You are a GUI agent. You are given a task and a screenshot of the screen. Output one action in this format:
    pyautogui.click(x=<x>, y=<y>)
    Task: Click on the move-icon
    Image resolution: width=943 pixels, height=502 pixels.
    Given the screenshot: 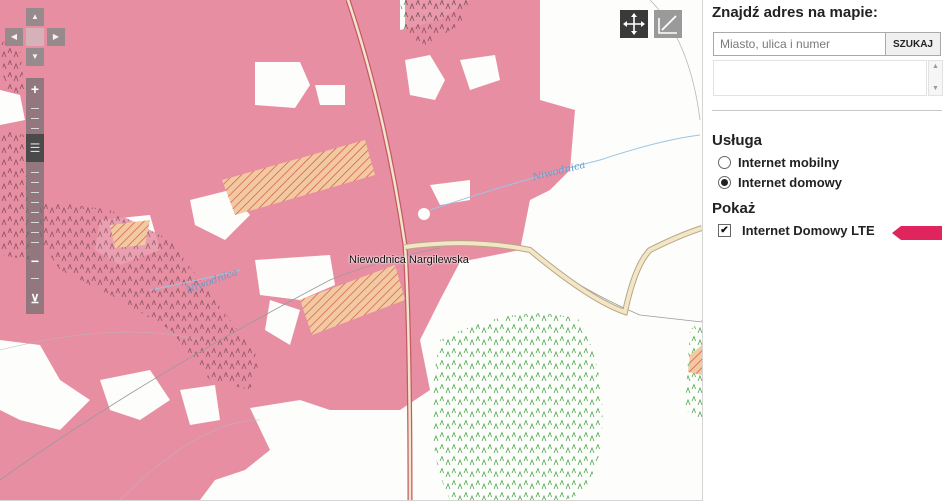 What is the action you would take?
    pyautogui.click(x=634, y=24)
    